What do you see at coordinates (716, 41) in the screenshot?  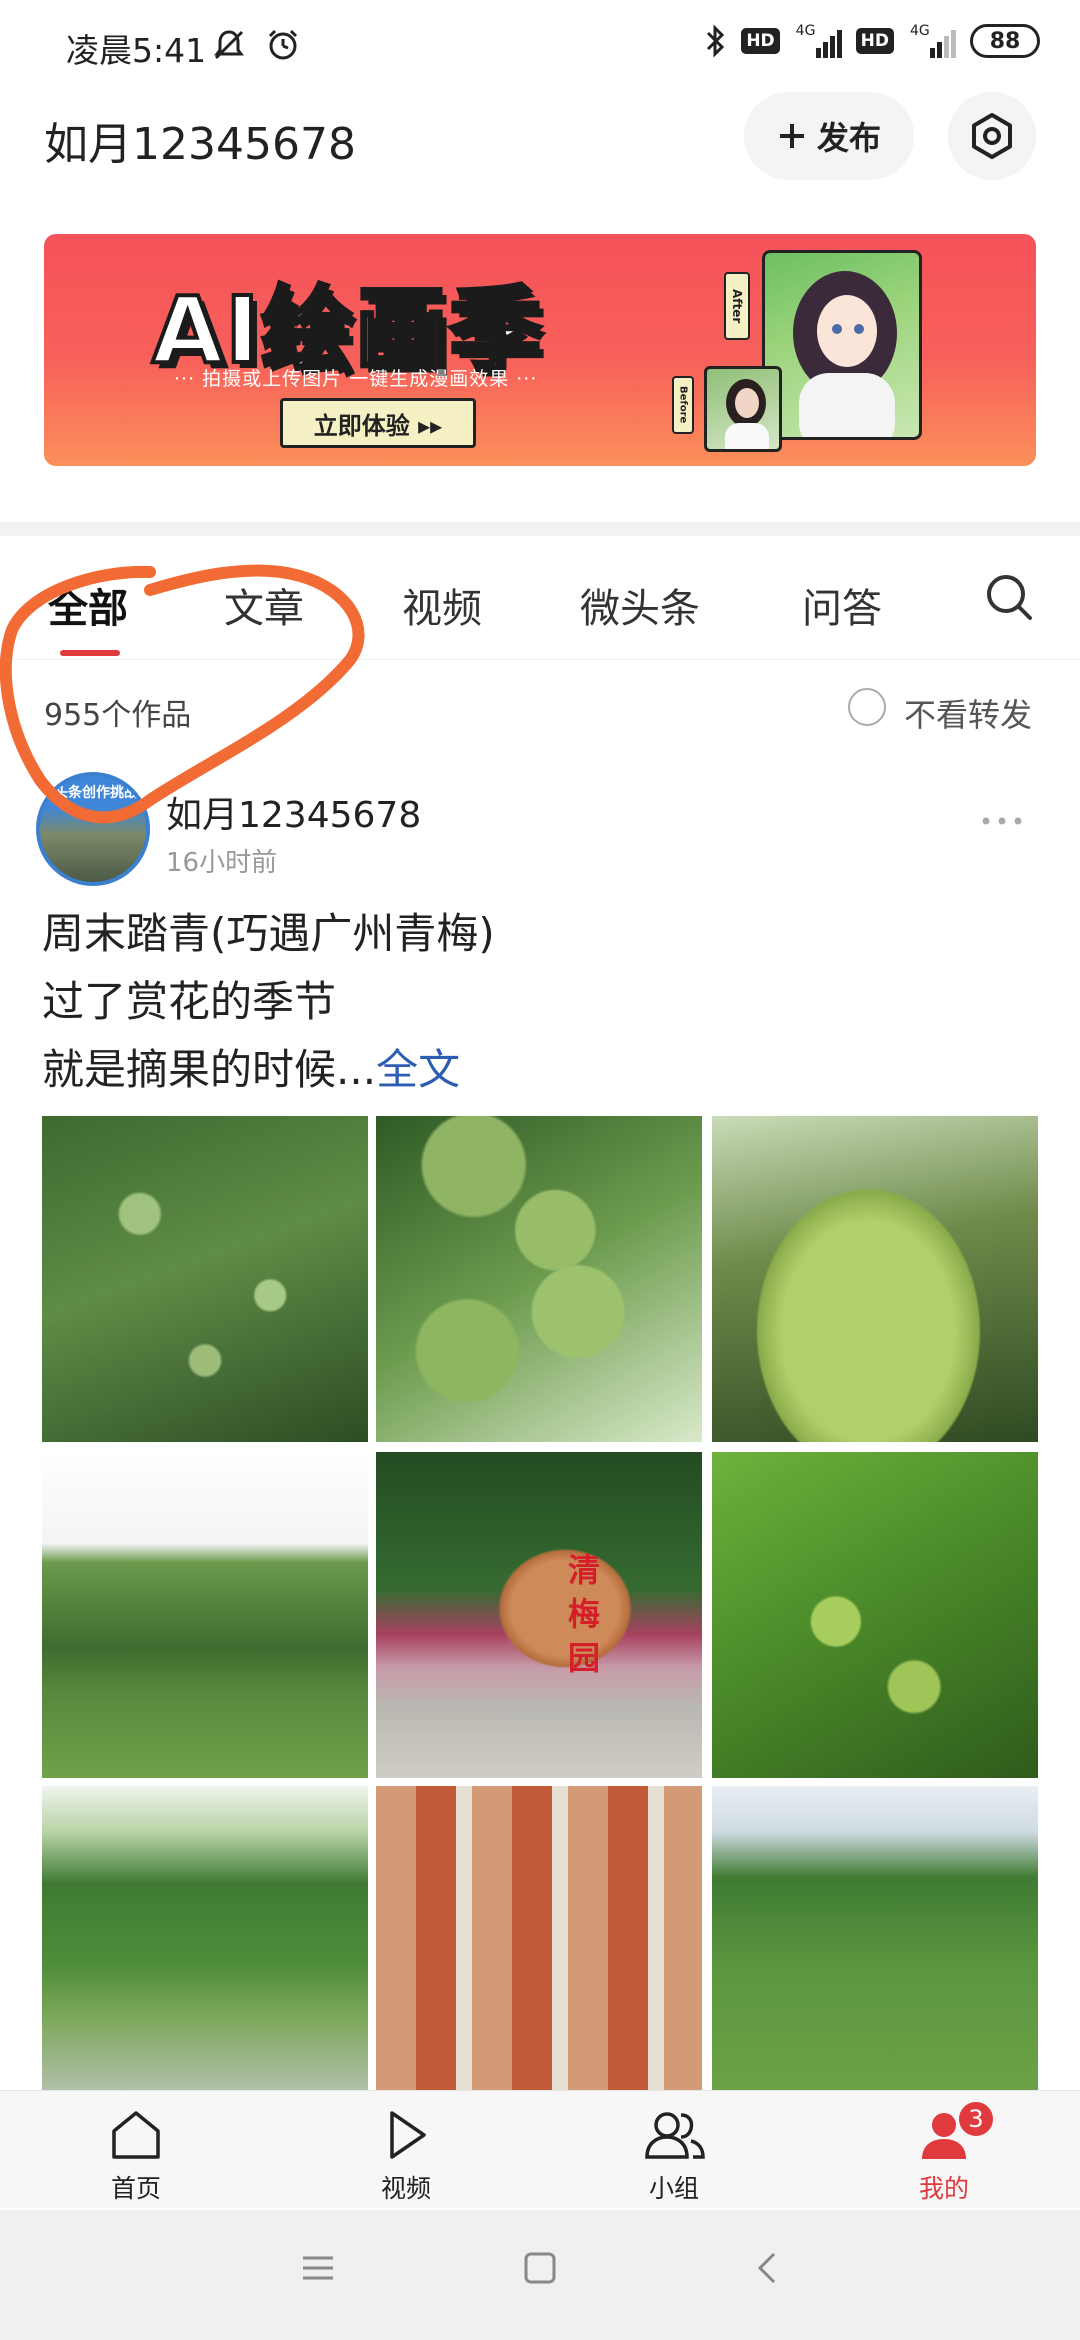 I see `bluetooth-icon` at bounding box center [716, 41].